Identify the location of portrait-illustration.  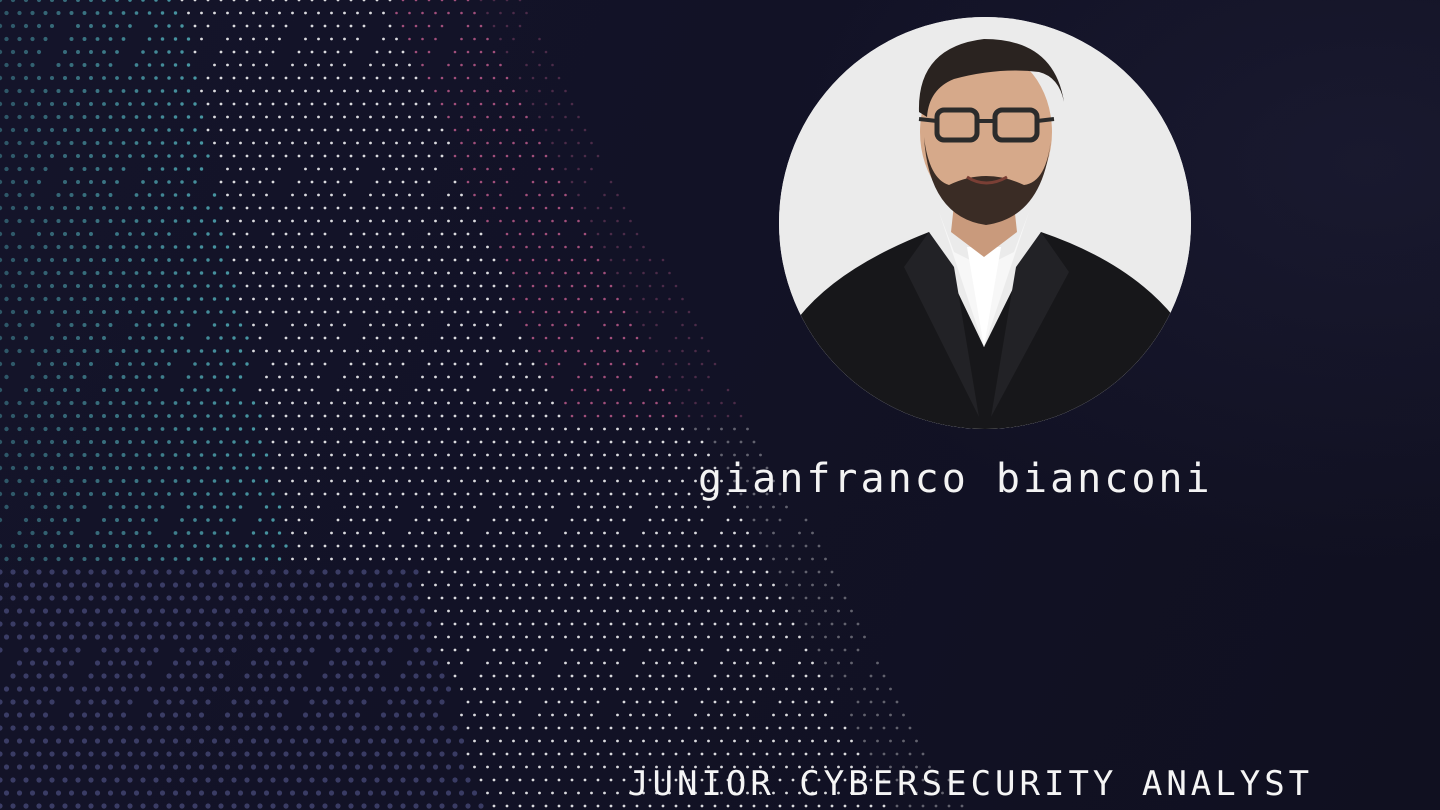
(985, 223).